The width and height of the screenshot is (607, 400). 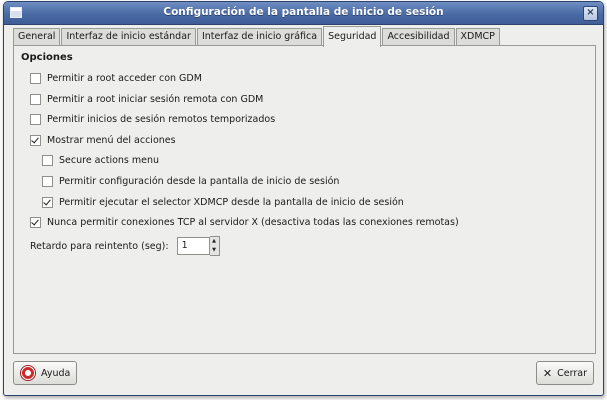 I want to click on tab-accessibility: Accesibilidad, so click(x=418, y=37).